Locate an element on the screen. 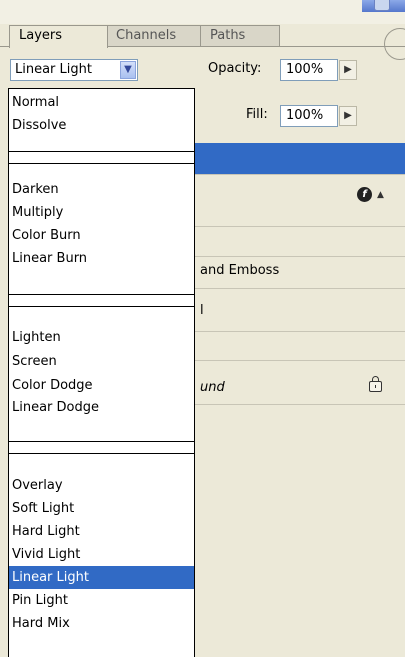  fx-icon: f is located at coordinates (364, 194).